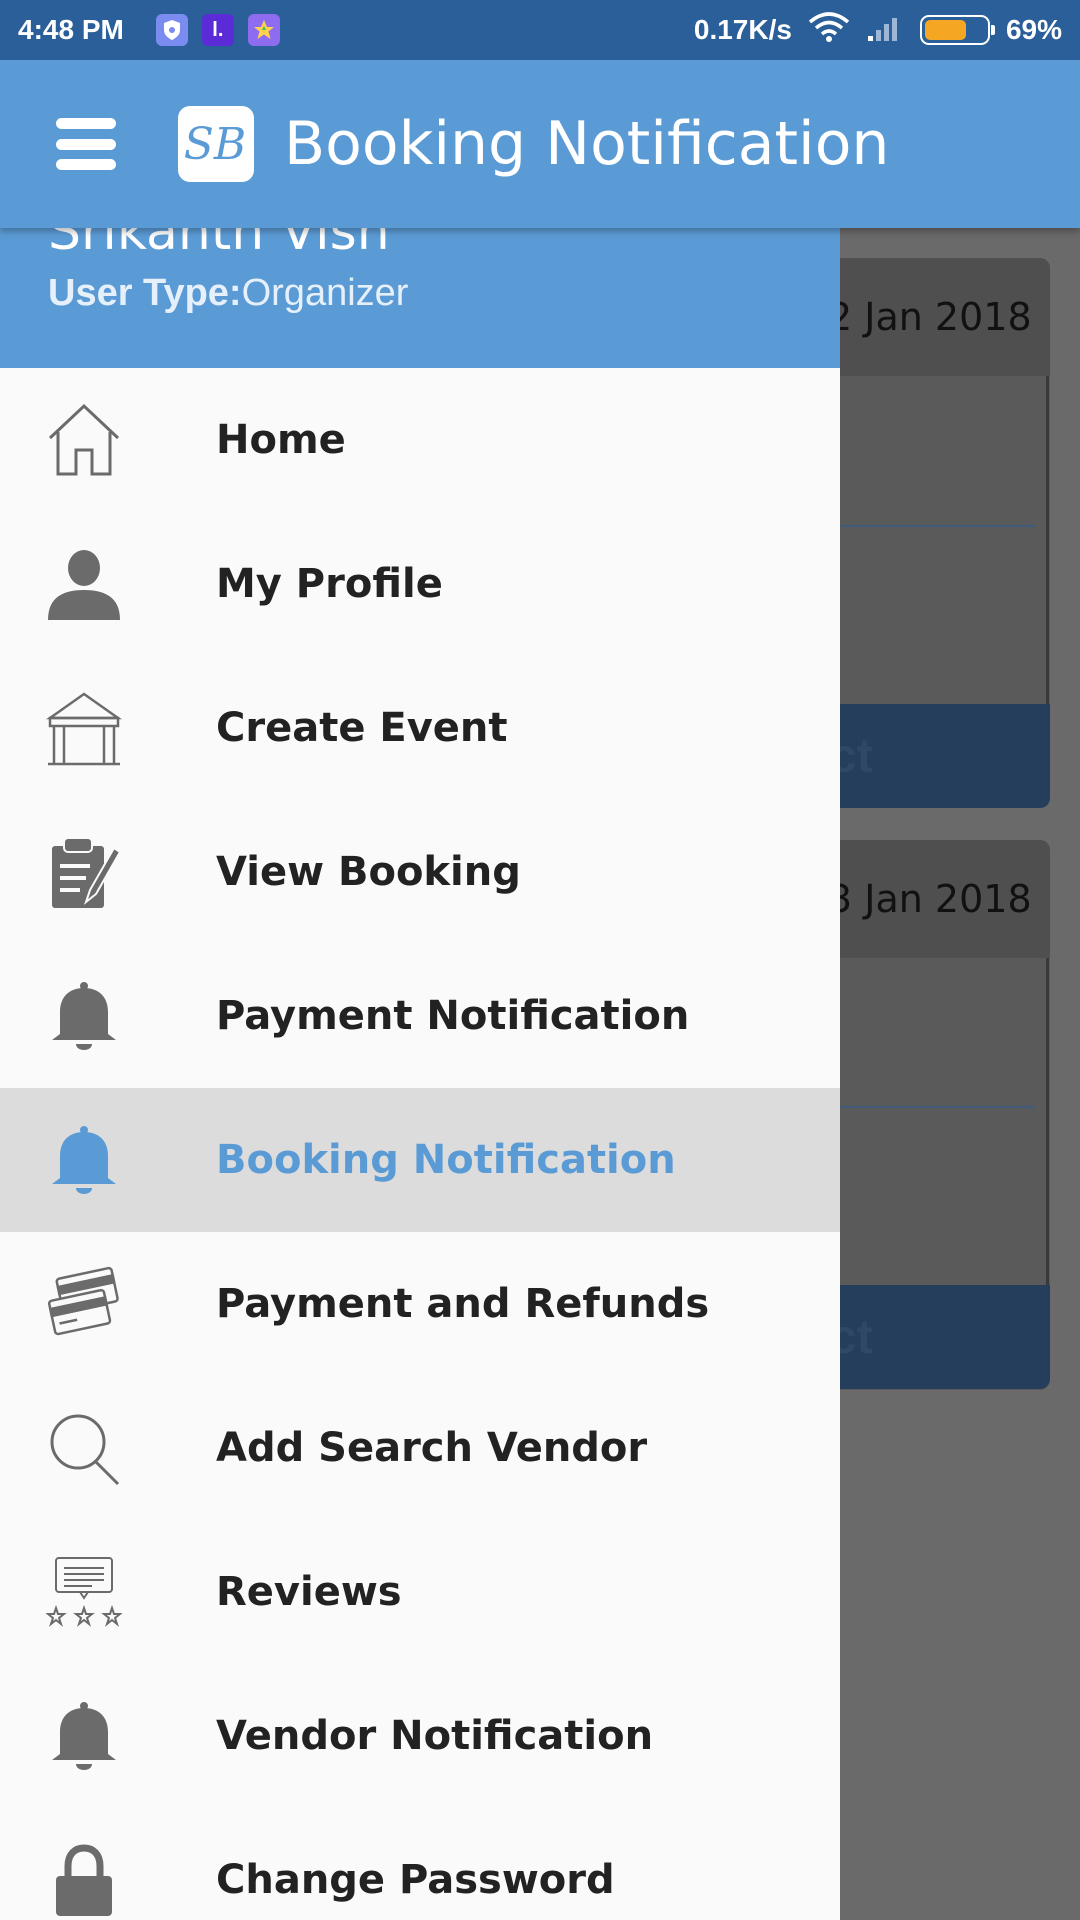  I want to click on menu-item-payment-and-refunds: Payment and Refunds, so click(420, 1304).